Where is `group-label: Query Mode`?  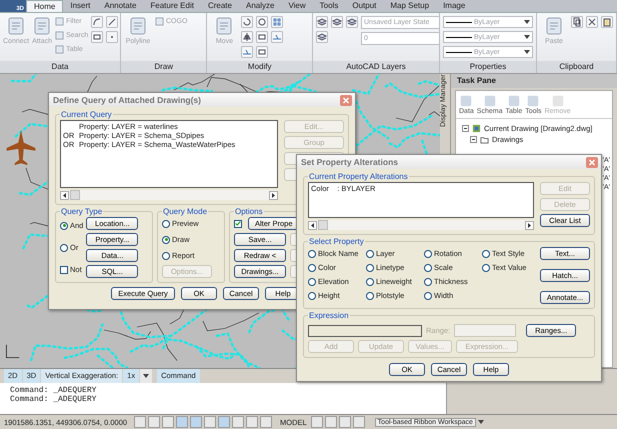
group-label: Query Mode is located at coordinates (185, 211).